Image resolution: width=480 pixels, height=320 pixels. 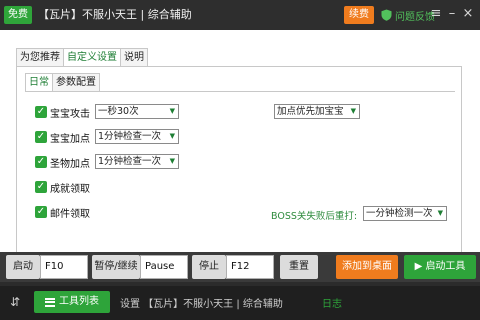 I want to click on option-mail: ✓ 邮件领取, so click(x=62, y=212).